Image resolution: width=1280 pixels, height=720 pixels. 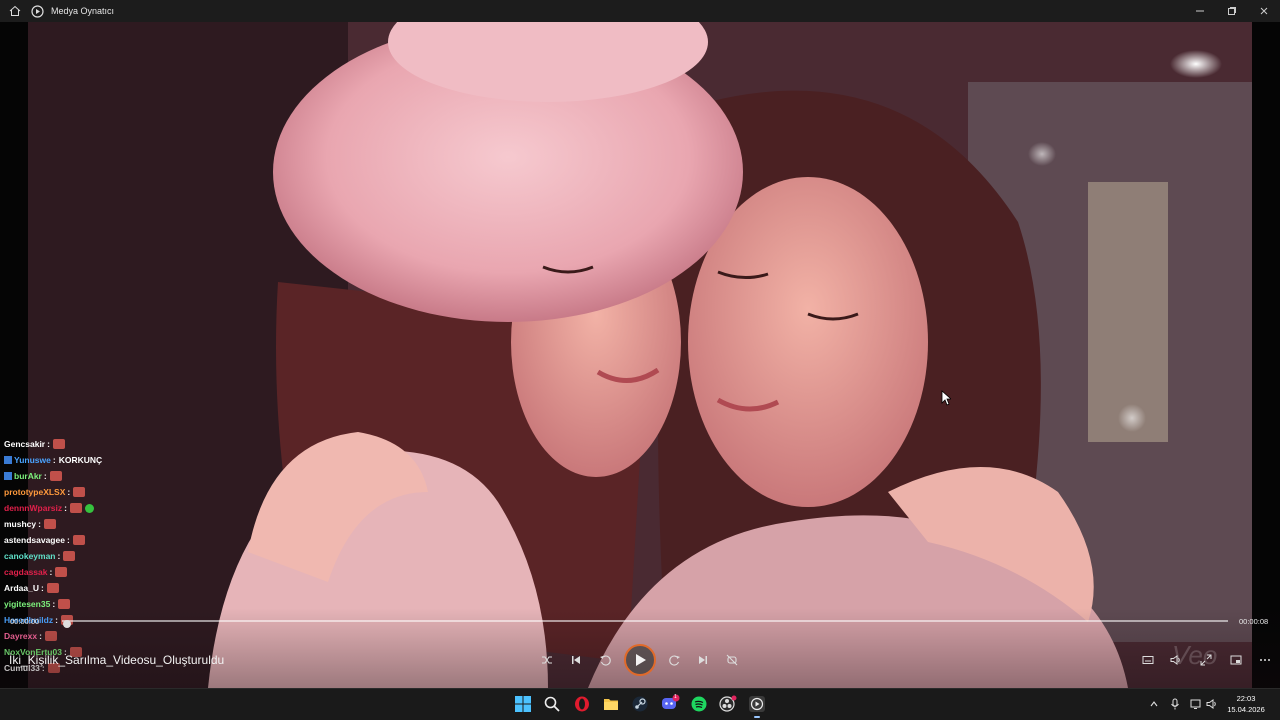 What do you see at coordinates (675, 697) in the screenshot?
I see `discord-badge: 1` at bounding box center [675, 697].